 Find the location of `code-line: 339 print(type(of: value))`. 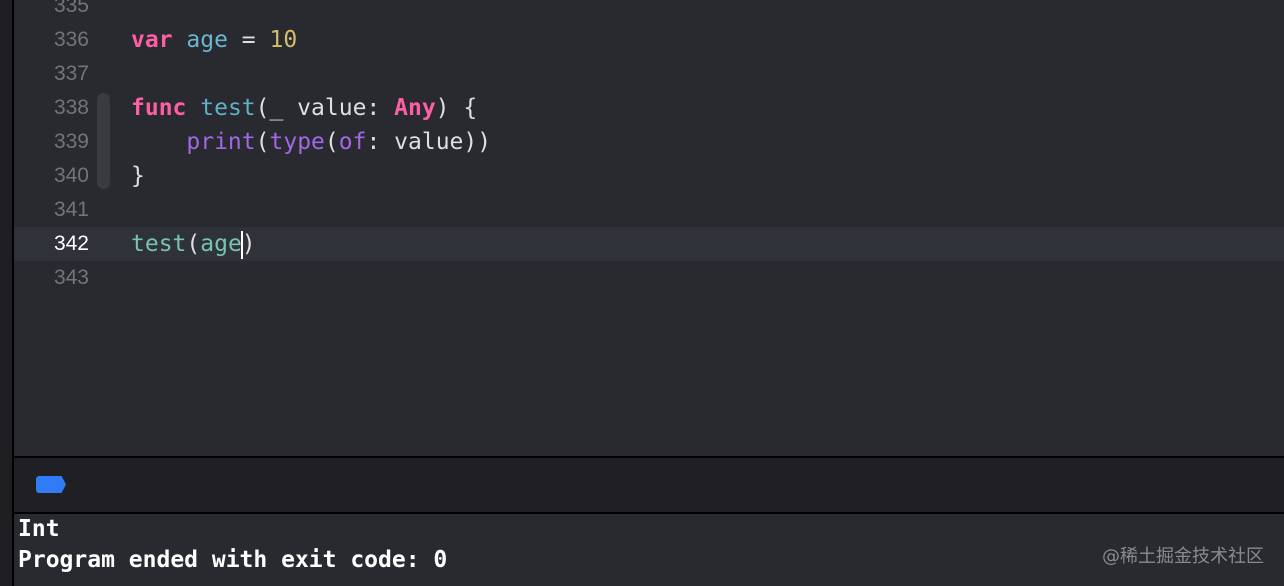

code-line: 339 print(type(of: value)) is located at coordinates (649, 142).